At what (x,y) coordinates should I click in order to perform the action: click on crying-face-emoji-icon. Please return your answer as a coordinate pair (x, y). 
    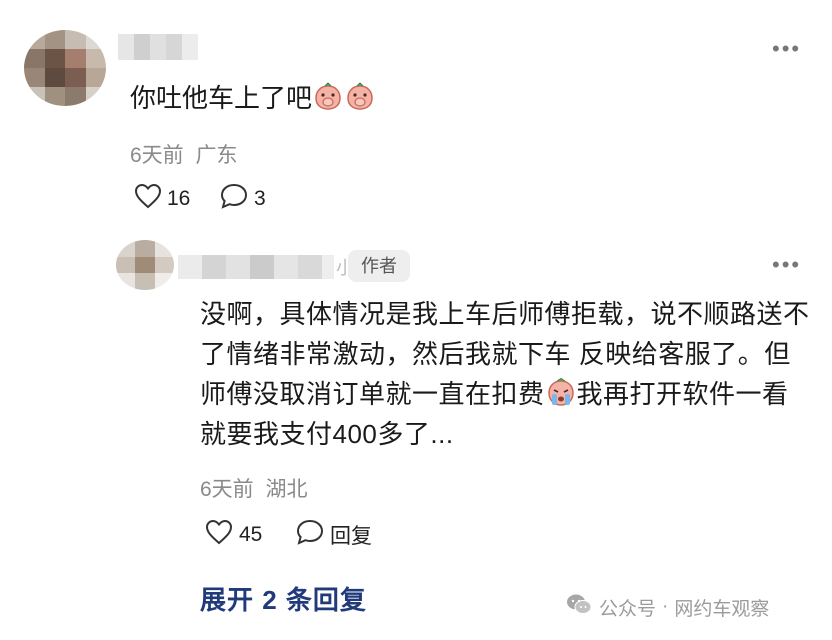
    Looking at the image, I should click on (561, 392).